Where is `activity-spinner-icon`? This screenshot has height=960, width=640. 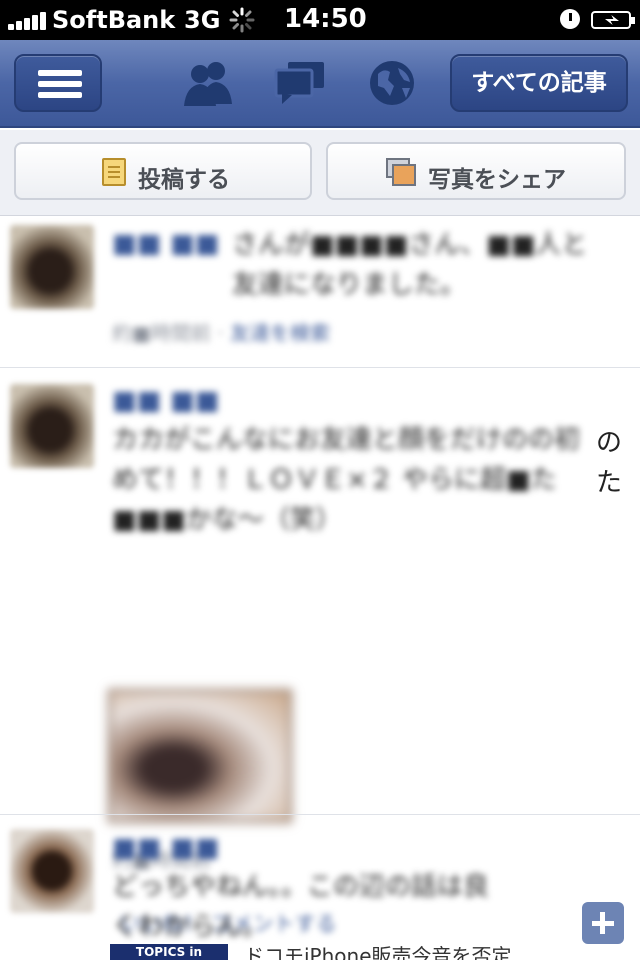 activity-spinner-icon is located at coordinates (242, 20).